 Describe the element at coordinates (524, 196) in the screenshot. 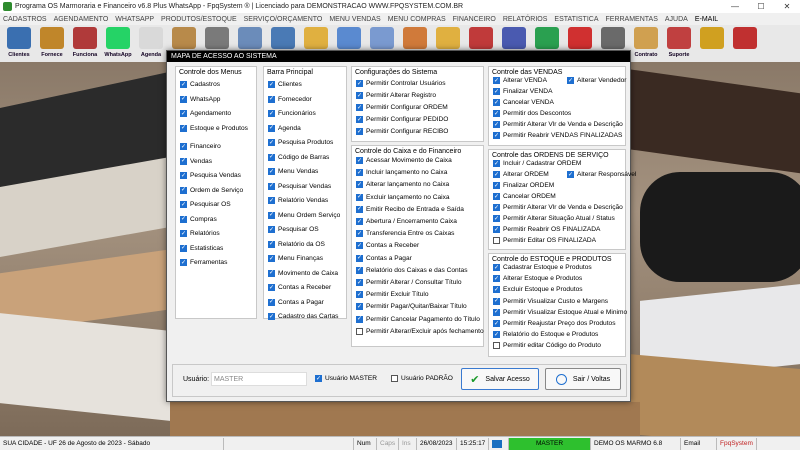

I see `ordens-checkbox: Cancelar ORDEM` at that location.